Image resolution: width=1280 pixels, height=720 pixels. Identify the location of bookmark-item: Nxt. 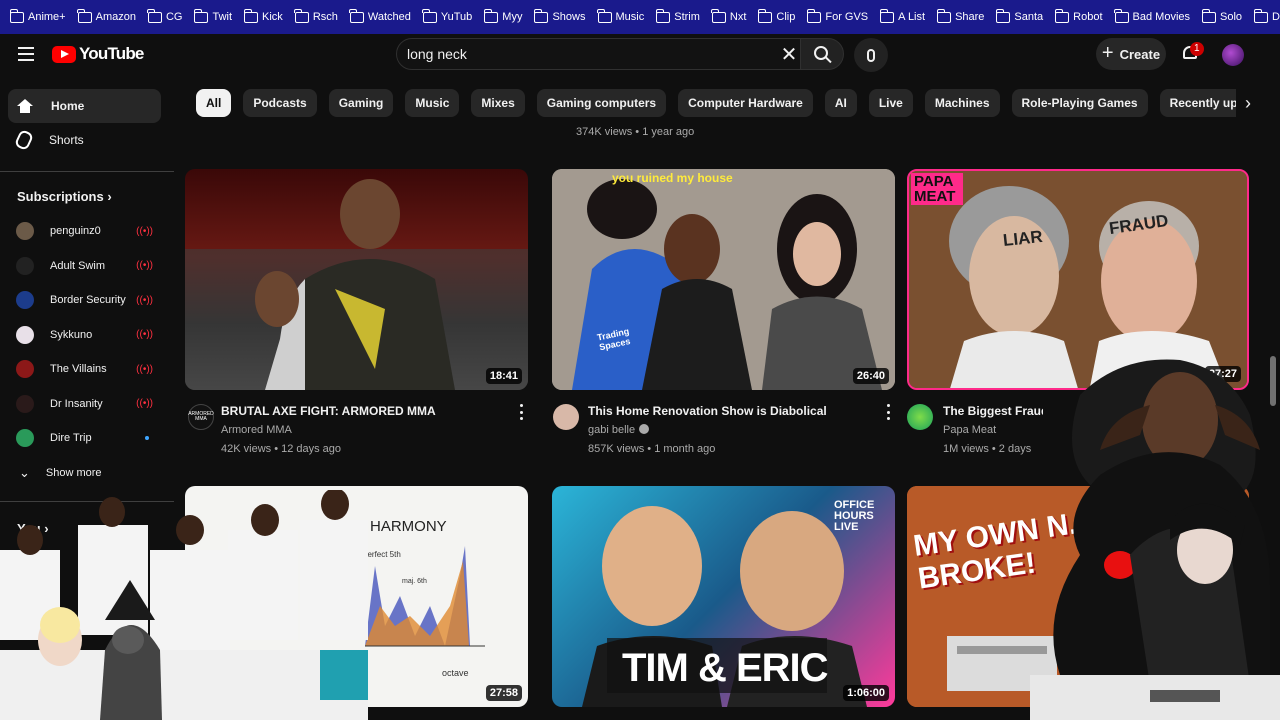
(729, 17).